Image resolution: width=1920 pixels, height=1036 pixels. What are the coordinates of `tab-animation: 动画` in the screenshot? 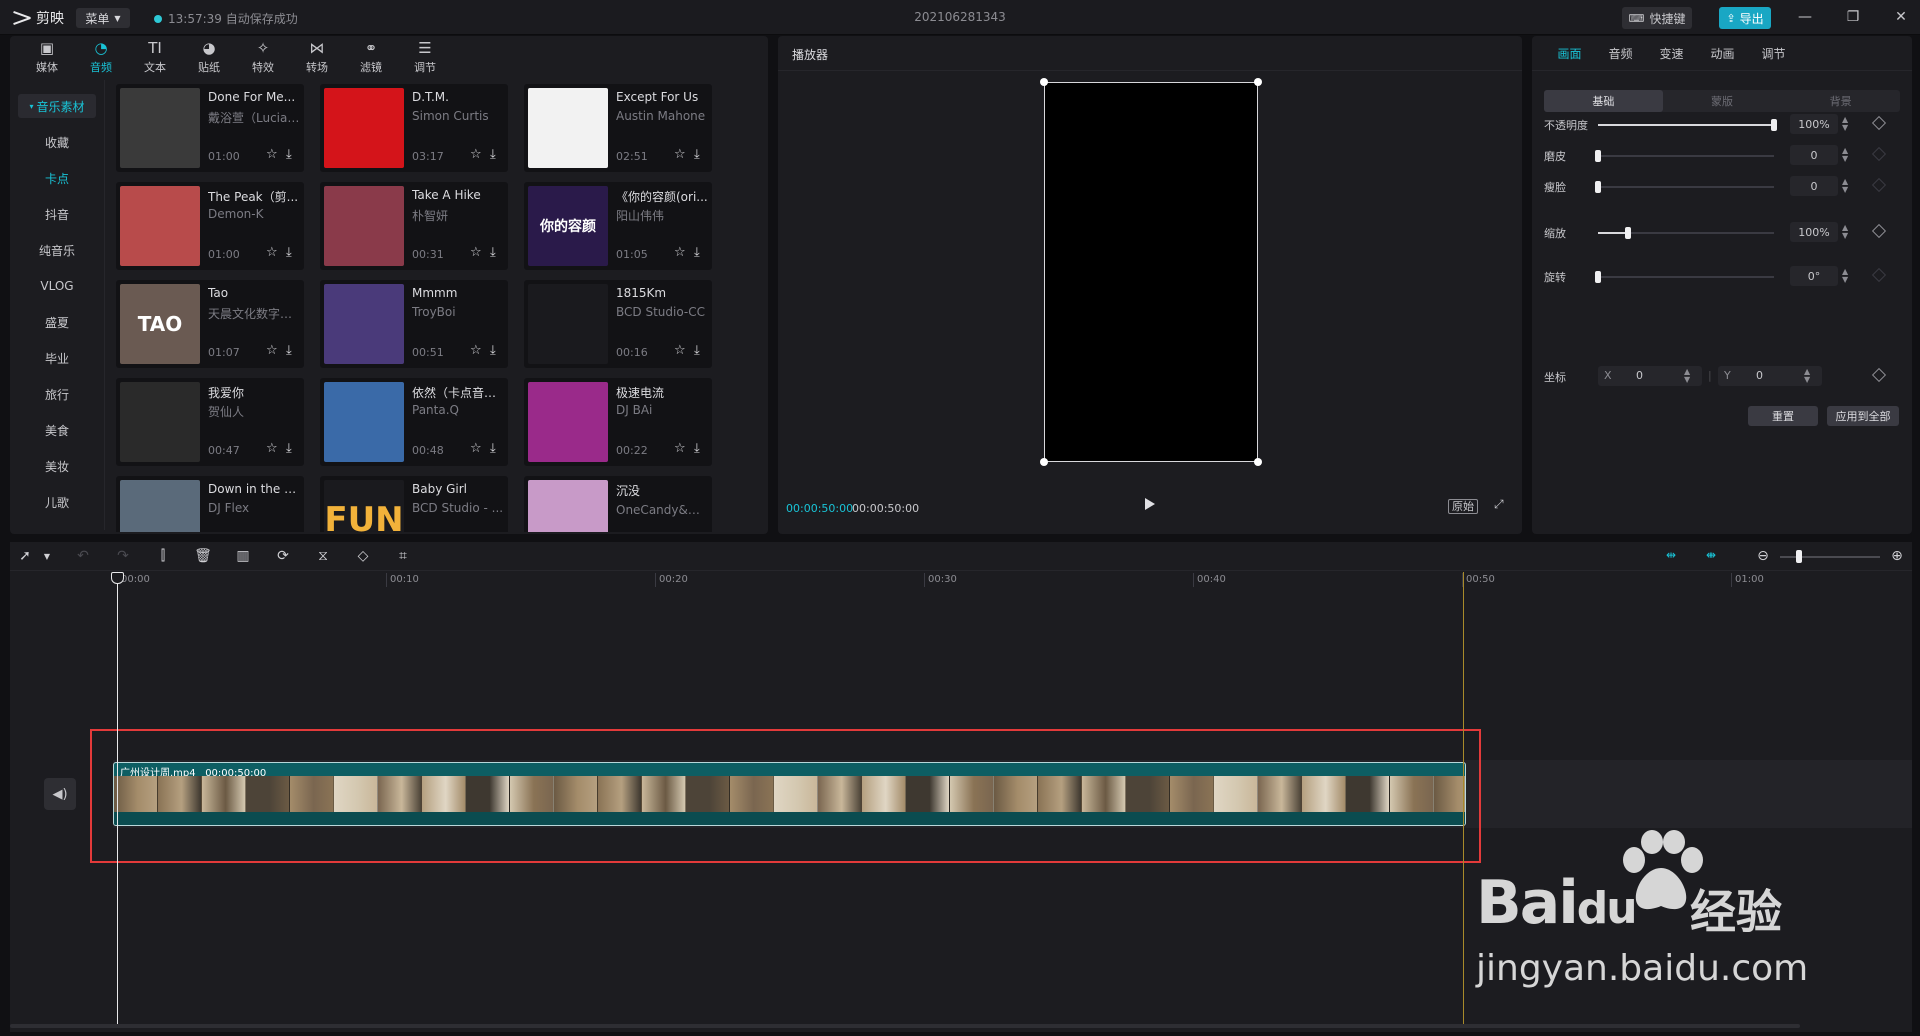 It's located at (1722, 53).